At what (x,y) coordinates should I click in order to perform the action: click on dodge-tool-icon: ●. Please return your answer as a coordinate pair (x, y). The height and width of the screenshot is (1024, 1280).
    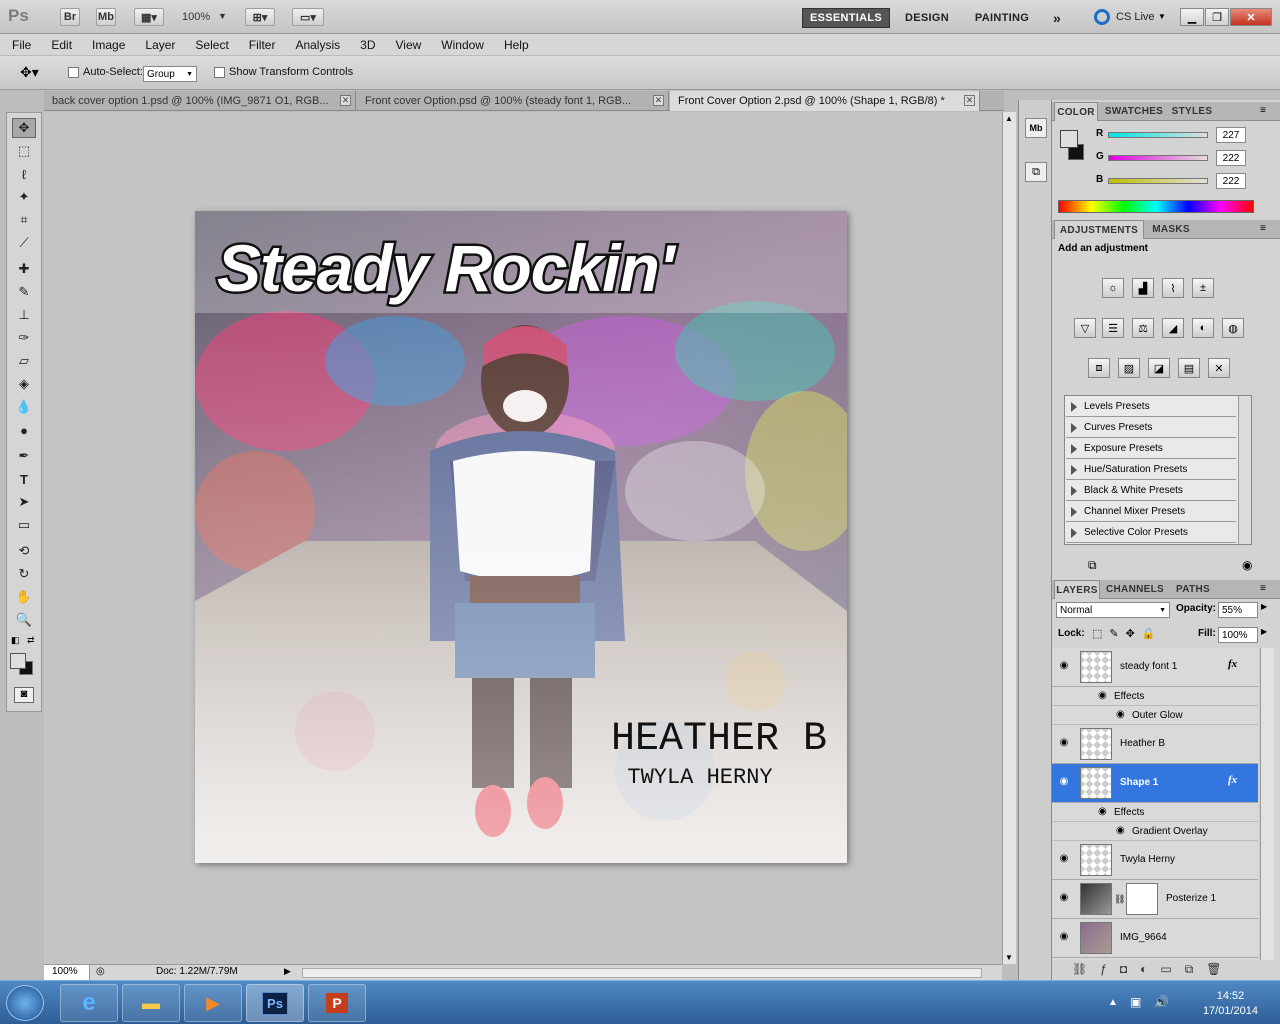
    Looking at the image, I should click on (24, 430).